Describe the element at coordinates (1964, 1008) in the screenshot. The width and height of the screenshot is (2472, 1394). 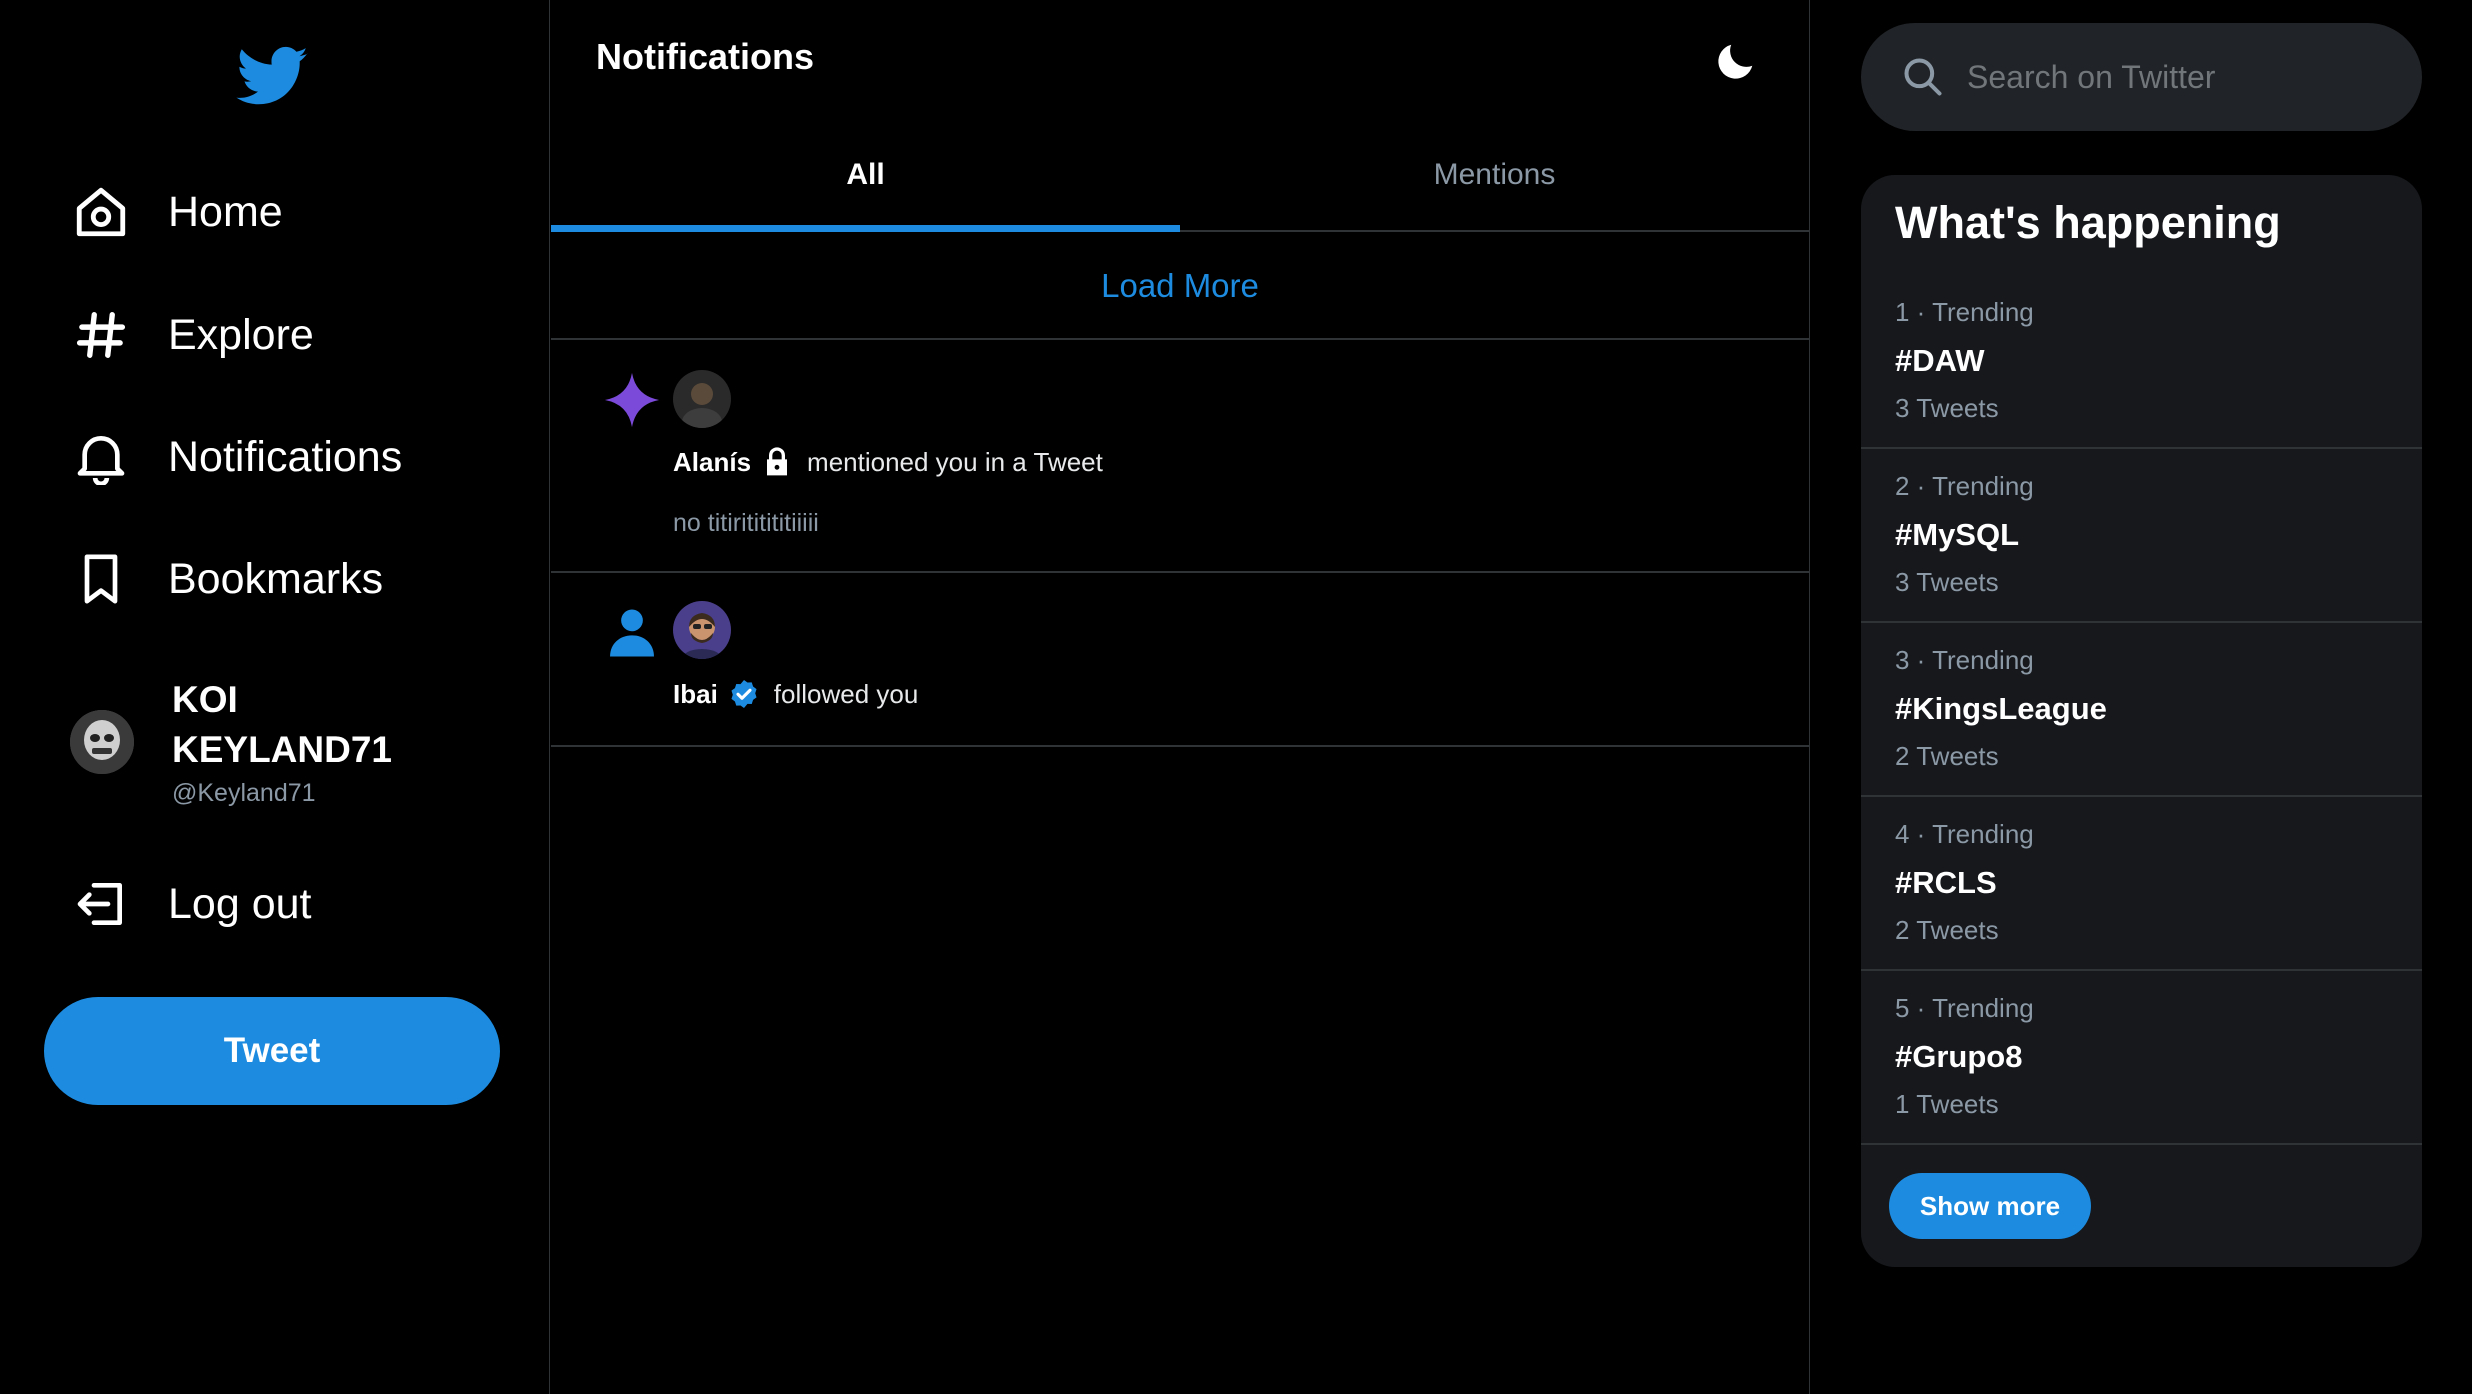
I see `trend-meta: 5 · Trending` at that location.